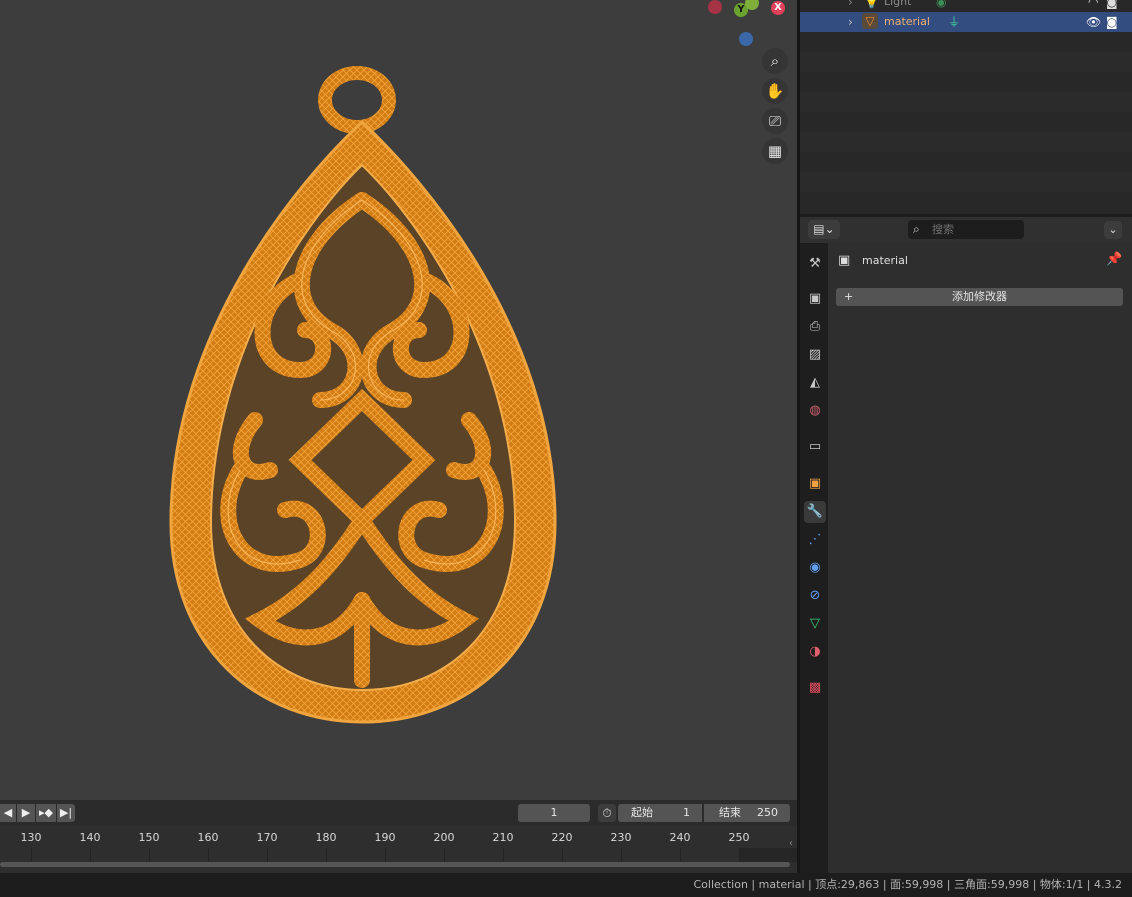 The width and height of the screenshot is (1132, 897). Describe the element at coordinates (326, 837) in the screenshot. I see `frame-tick-label: 180` at that location.